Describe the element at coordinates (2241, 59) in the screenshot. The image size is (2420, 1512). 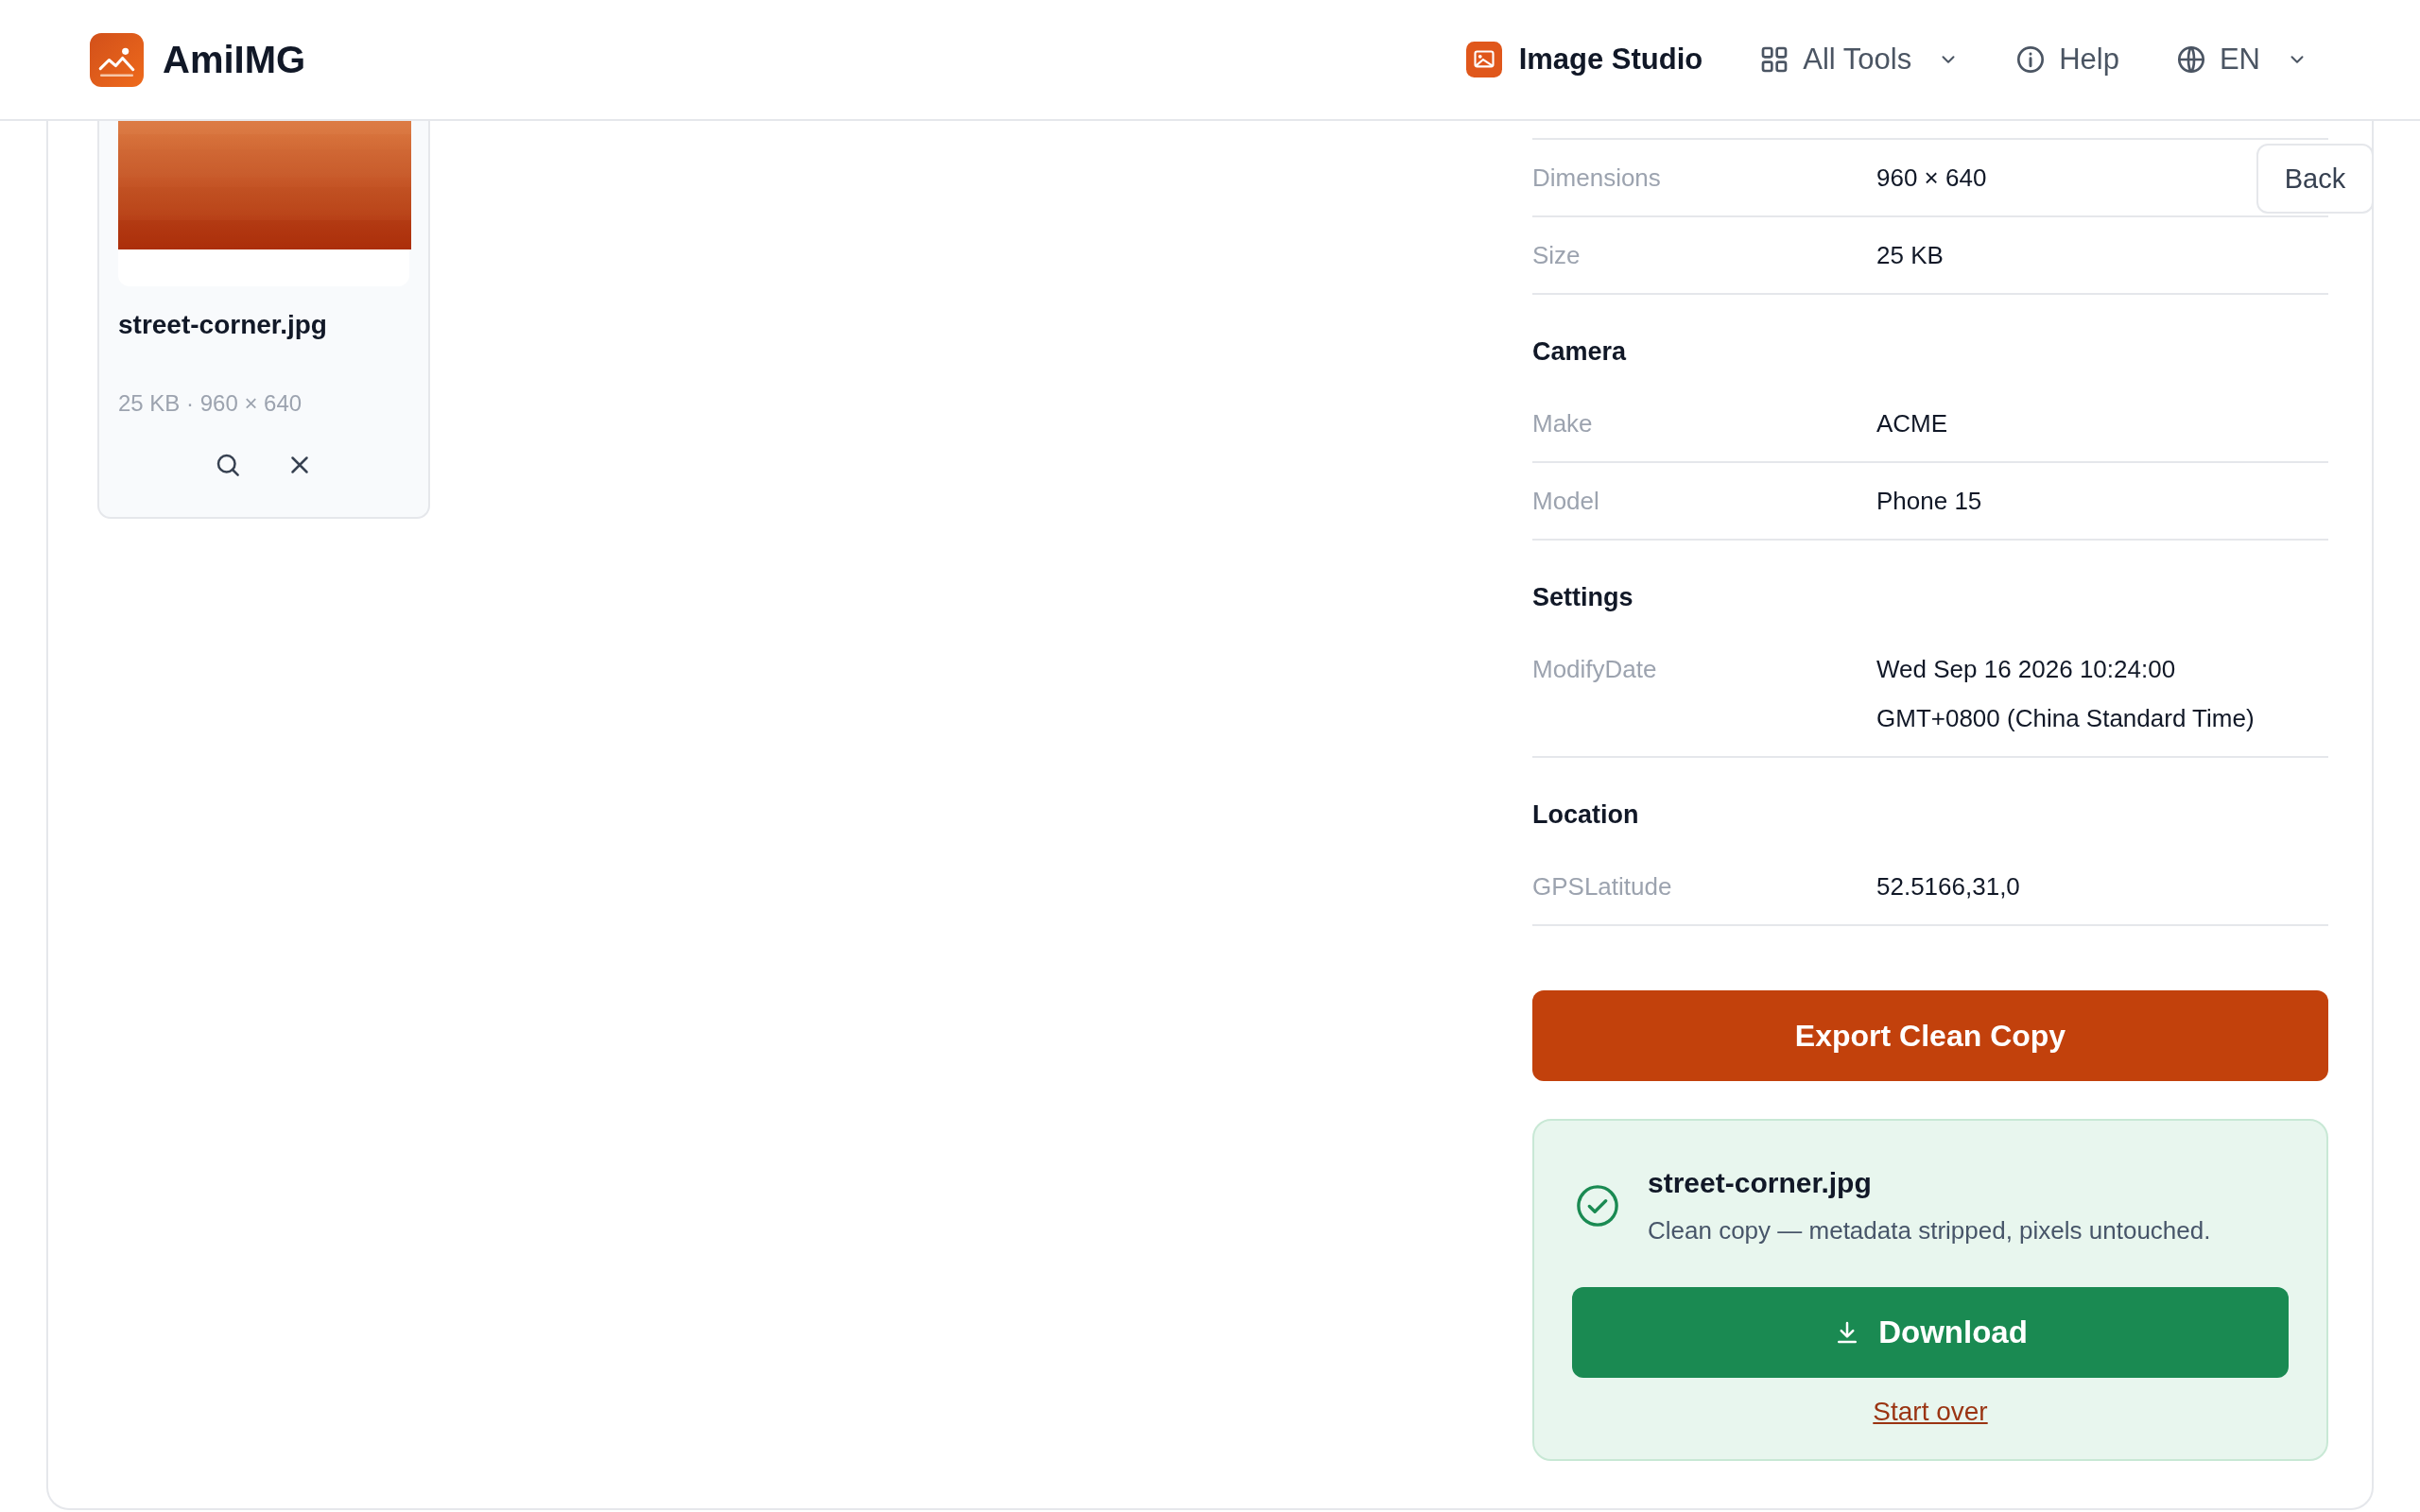
I see `nav-item: EN` at that location.